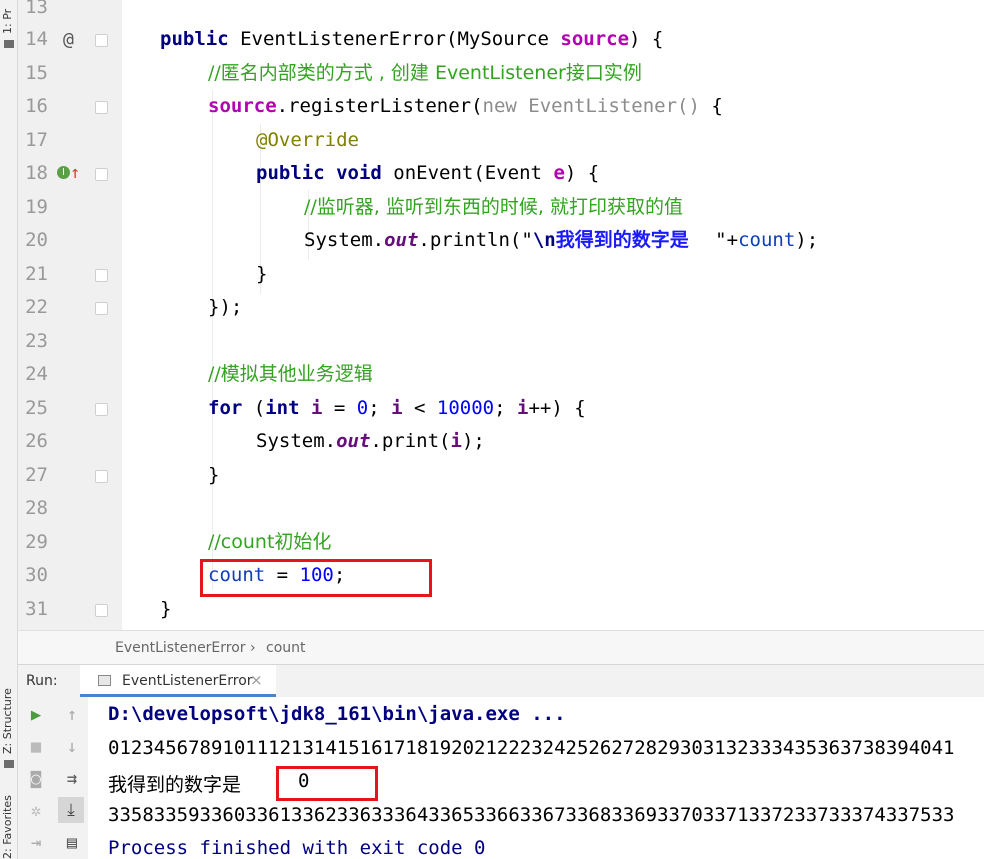 This screenshot has height=859, width=984. I want to click on line-number: 19, so click(36, 207).